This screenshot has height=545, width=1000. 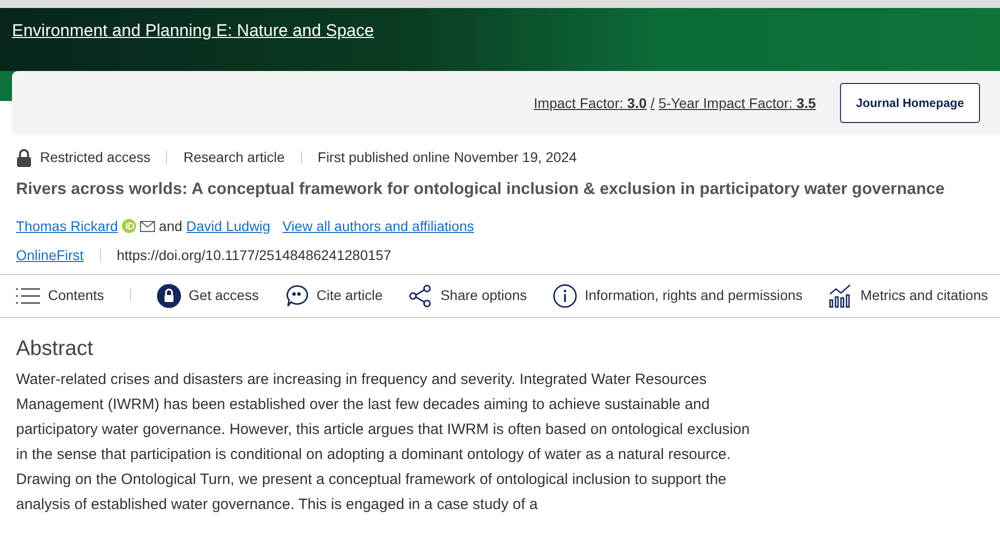 I want to click on toolbar-button: Information, rights and permissions, so click(x=677, y=296).